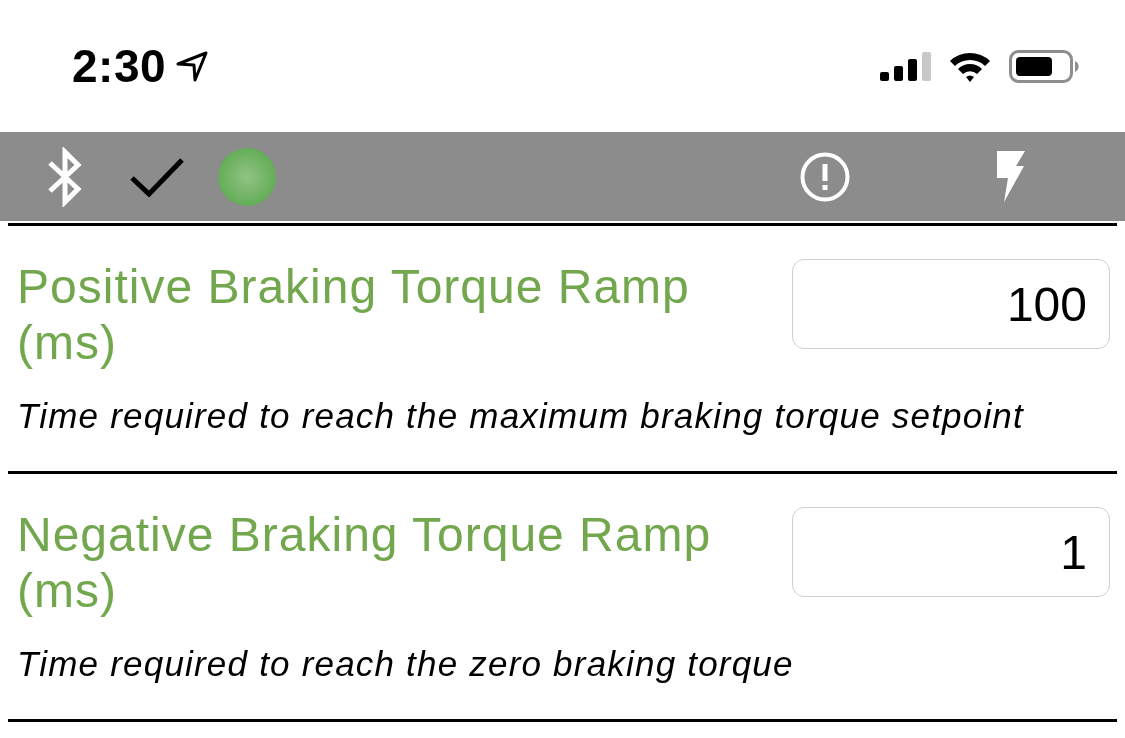 This screenshot has height=738, width=1125. I want to click on wifi-icon, so click(970, 66).